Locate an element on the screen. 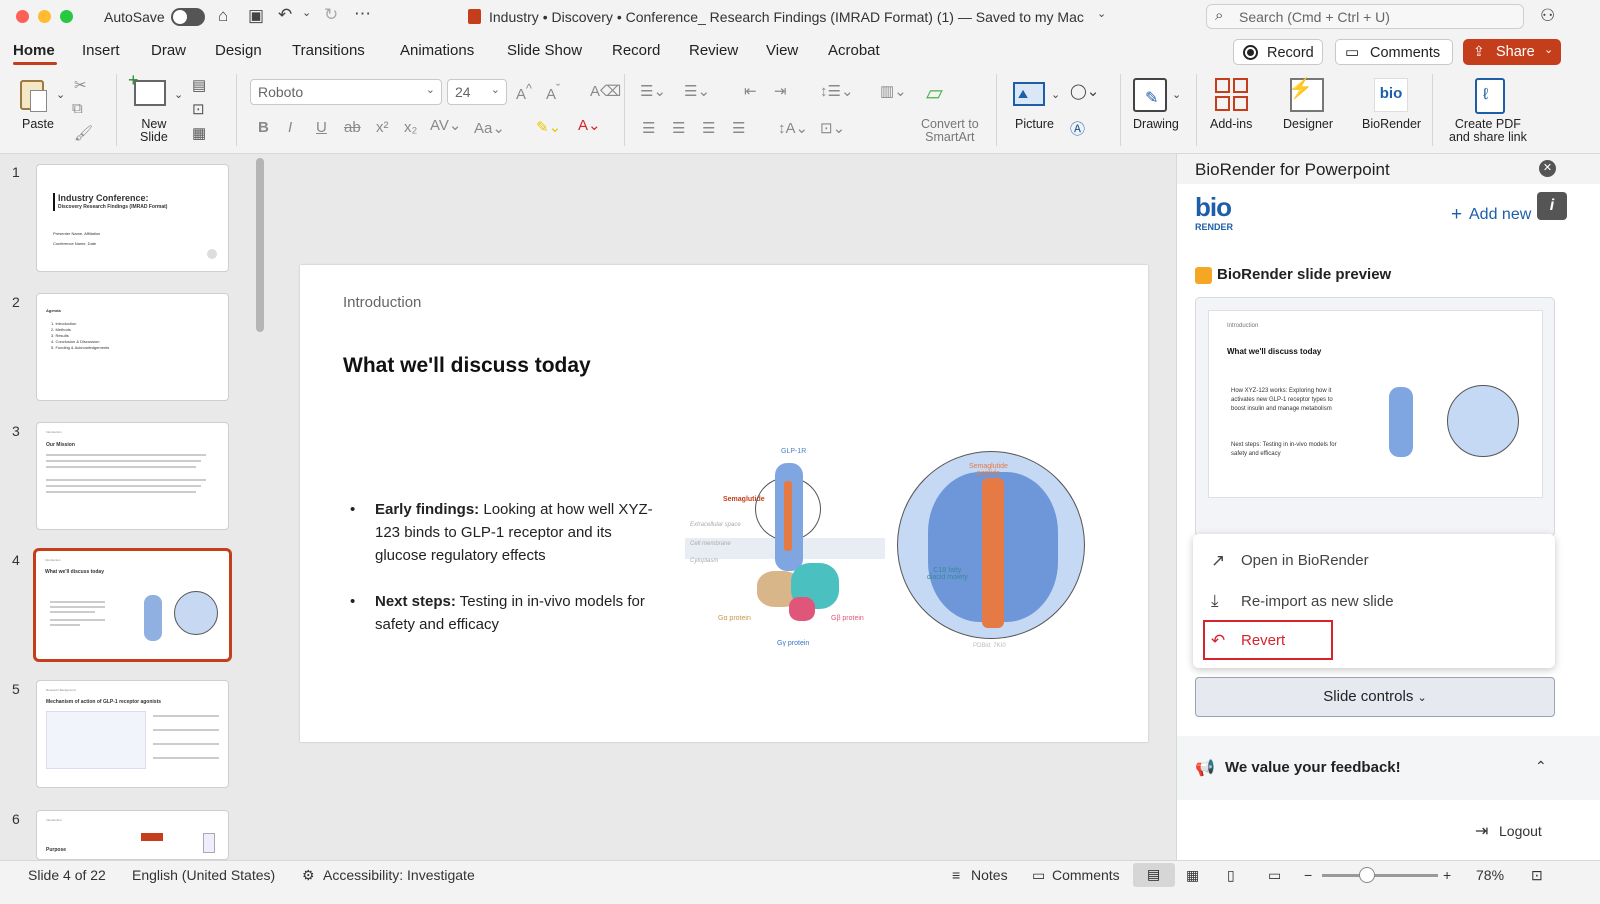 This screenshot has width=1600, height=904. profile-icon: ⚇ is located at coordinates (1547, 15).